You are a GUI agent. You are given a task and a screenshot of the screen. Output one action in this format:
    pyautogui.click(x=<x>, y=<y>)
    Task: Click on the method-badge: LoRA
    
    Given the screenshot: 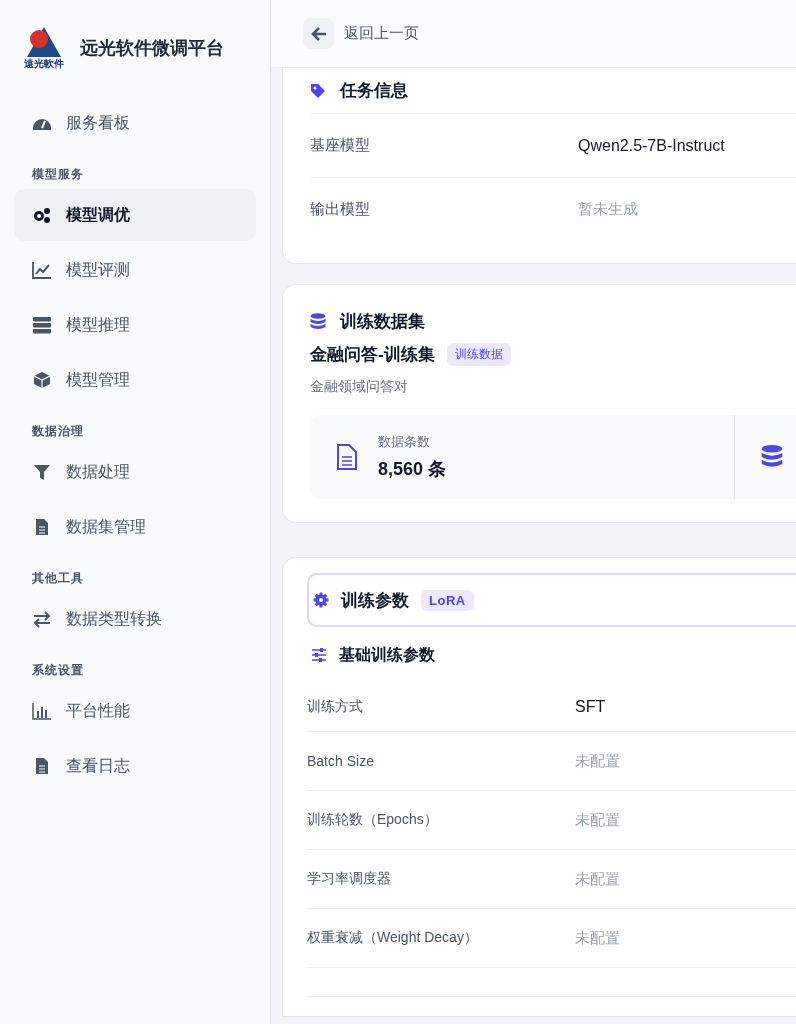 What is the action you would take?
    pyautogui.click(x=447, y=600)
    